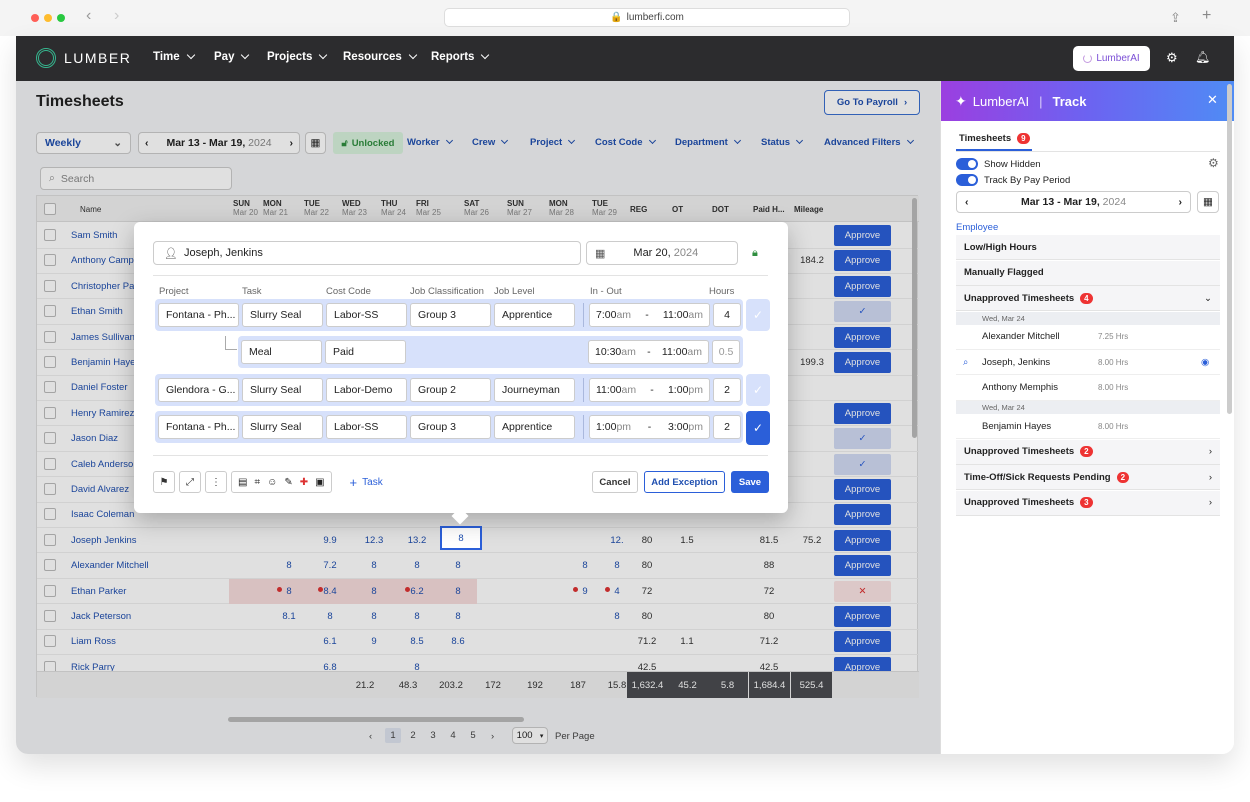 The image size is (1250, 802). Describe the element at coordinates (461, 538) in the screenshot. I see `selected-cell: 8` at that location.